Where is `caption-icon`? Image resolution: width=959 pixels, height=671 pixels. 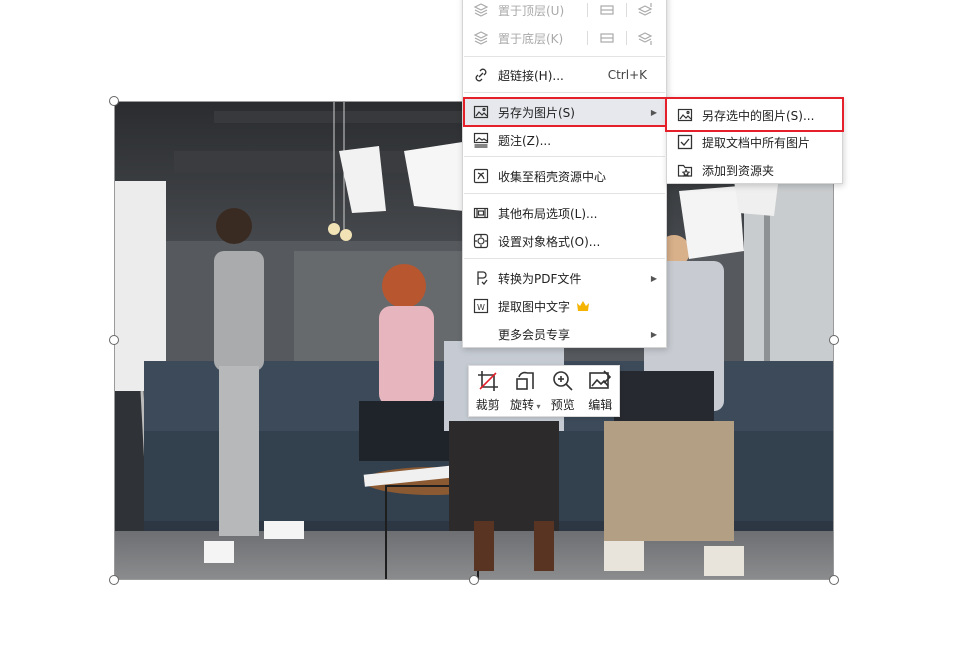 caption-icon is located at coordinates (481, 140).